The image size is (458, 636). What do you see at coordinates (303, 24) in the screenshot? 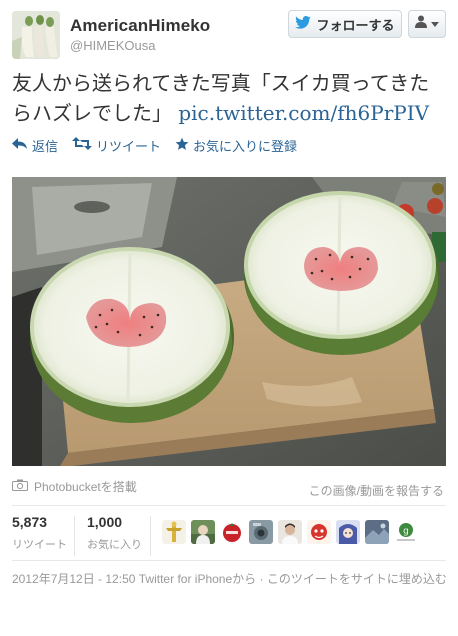
I see `twitter-bird-icon` at bounding box center [303, 24].